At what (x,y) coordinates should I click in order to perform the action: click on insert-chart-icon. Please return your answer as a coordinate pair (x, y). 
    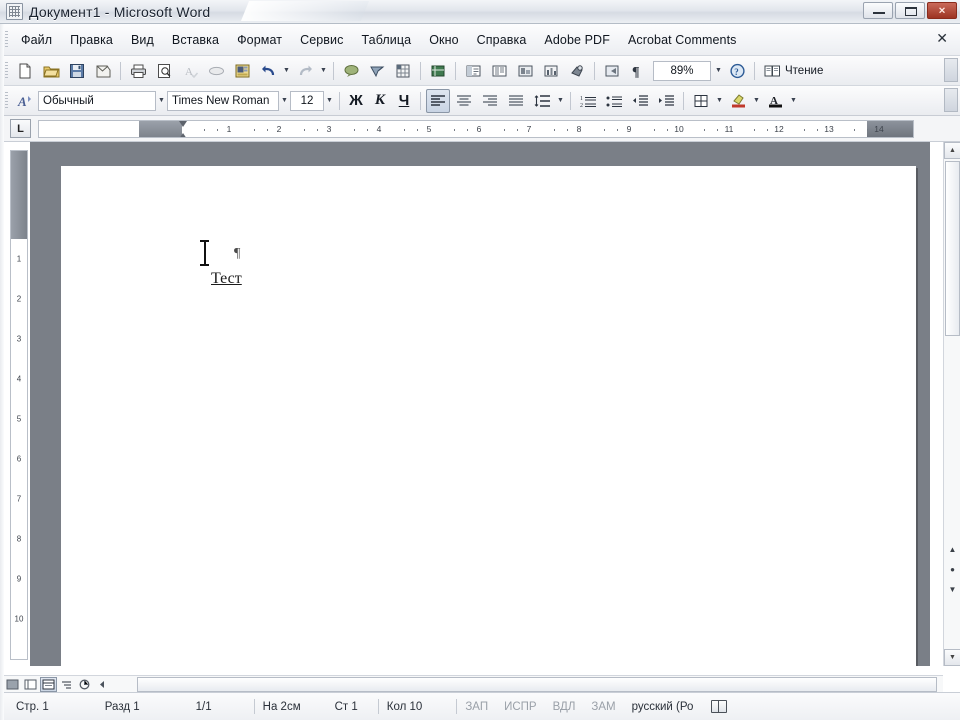
    Looking at the image, I should click on (551, 71).